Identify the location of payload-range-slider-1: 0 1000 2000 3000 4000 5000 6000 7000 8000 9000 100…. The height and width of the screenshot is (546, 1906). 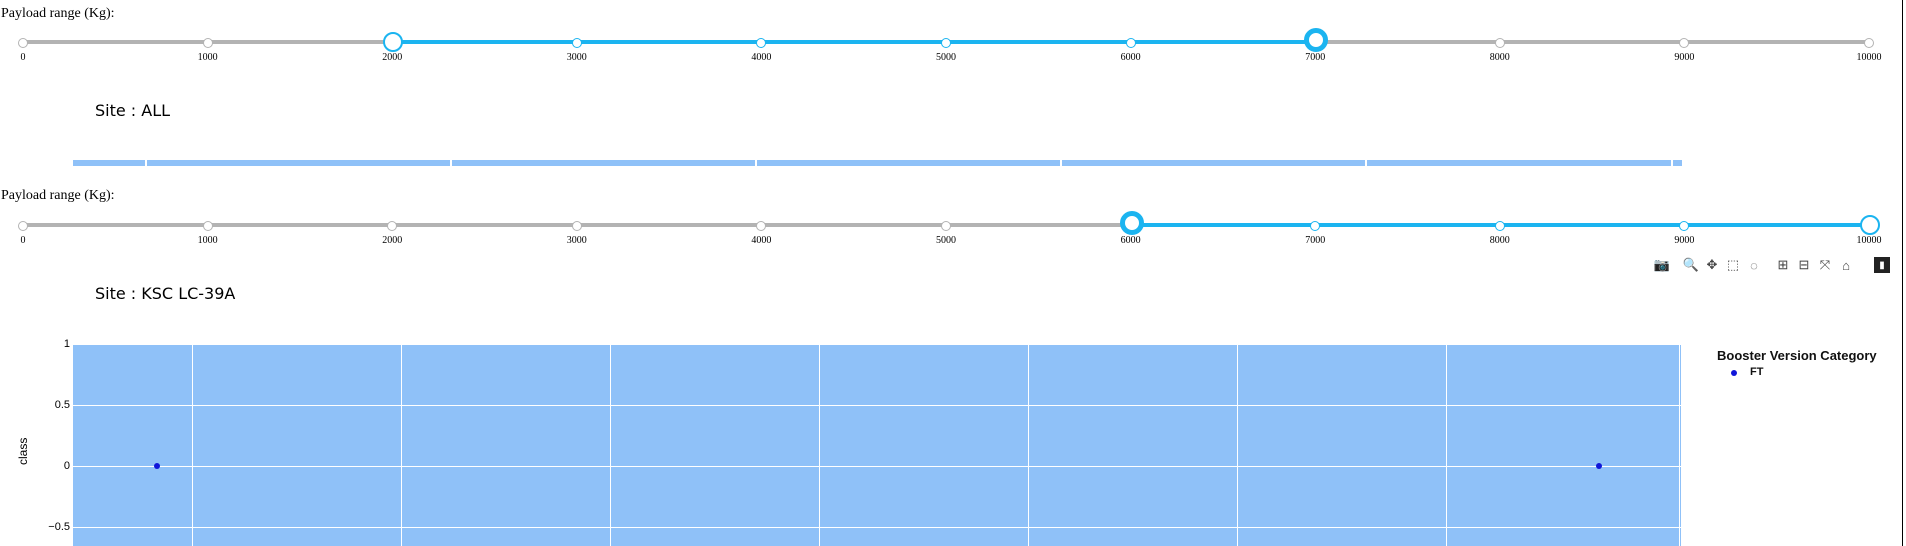
(950, 42).